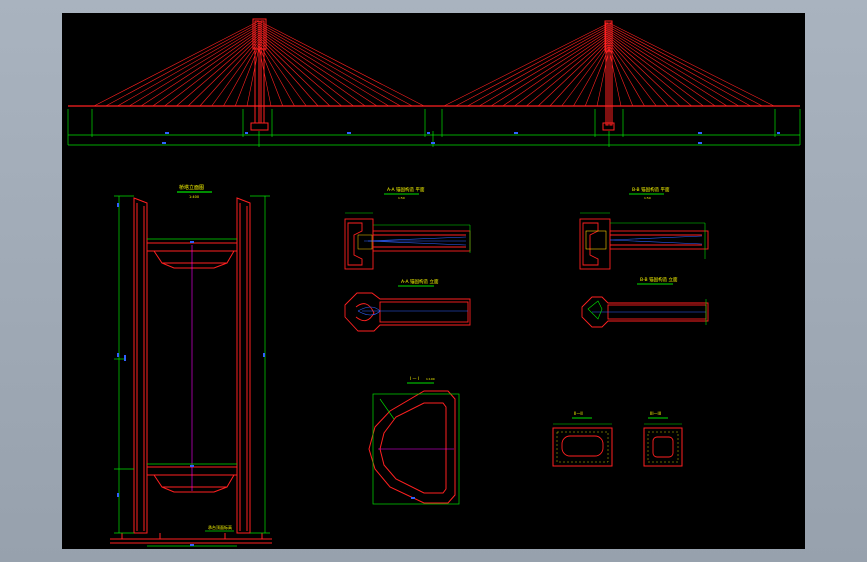 The width and height of the screenshot is (867, 562). Describe the element at coordinates (194, 197) in the screenshot. I see `tower-elevation-scale: 1:400` at that location.